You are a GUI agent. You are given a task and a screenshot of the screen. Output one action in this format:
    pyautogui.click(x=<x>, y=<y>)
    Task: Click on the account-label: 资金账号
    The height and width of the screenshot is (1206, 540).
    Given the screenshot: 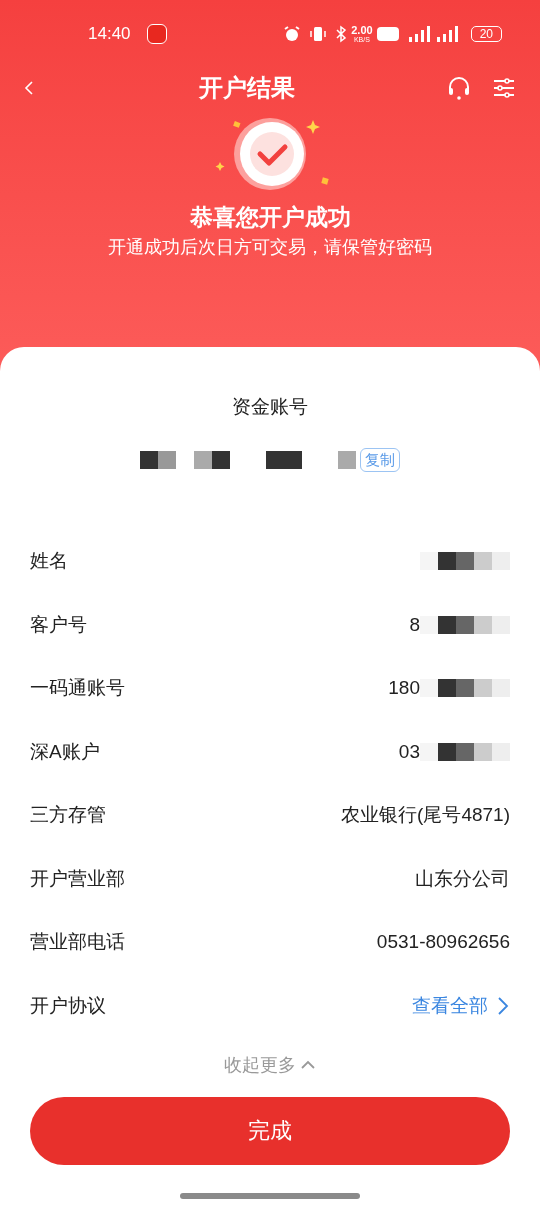 What is the action you would take?
    pyautogui.click(x=270, y=407)
    